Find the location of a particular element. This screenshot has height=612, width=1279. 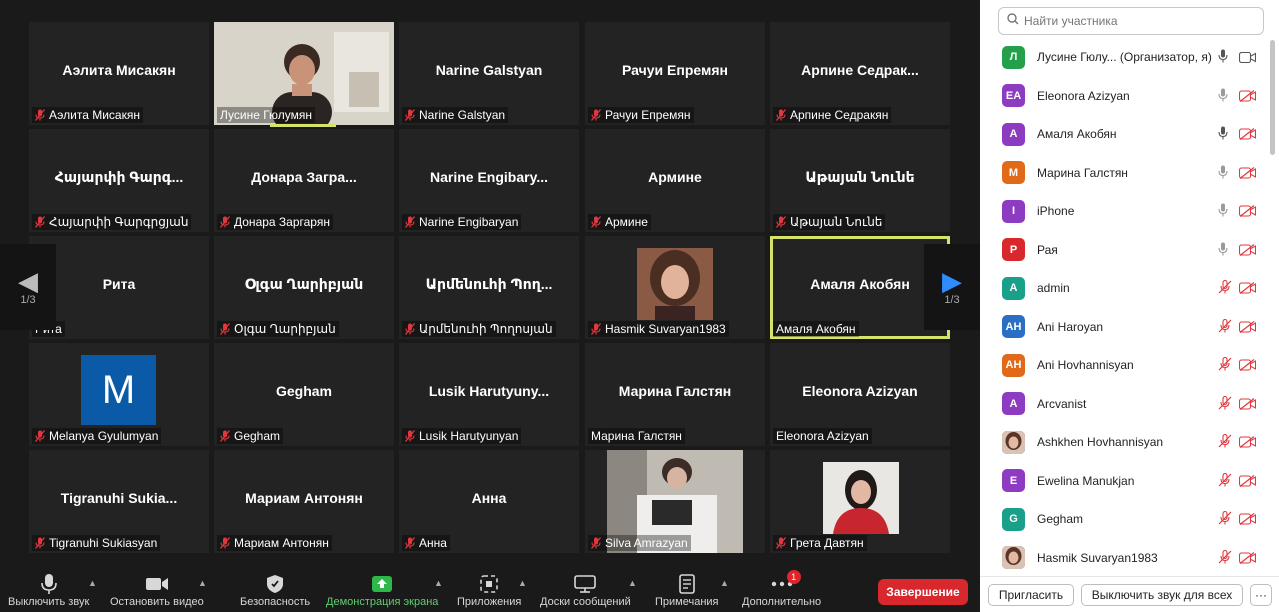

participant-video-tile: Мариам Антонян Мариам Антонян is located at coordinates (304, 501).